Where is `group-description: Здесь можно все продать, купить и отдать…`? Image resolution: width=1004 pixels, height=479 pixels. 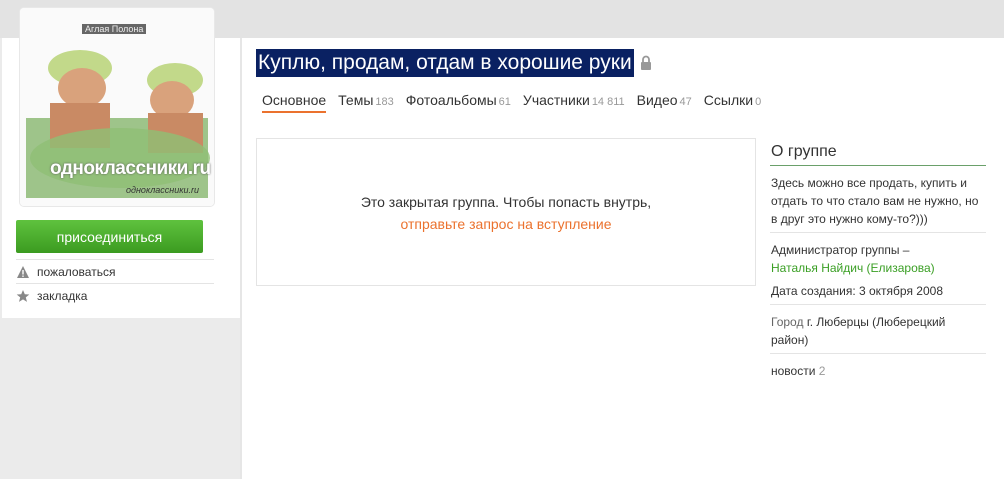 group-description: Здесь можно все продать, купить и отдать… is located at coordinates (878, 199).